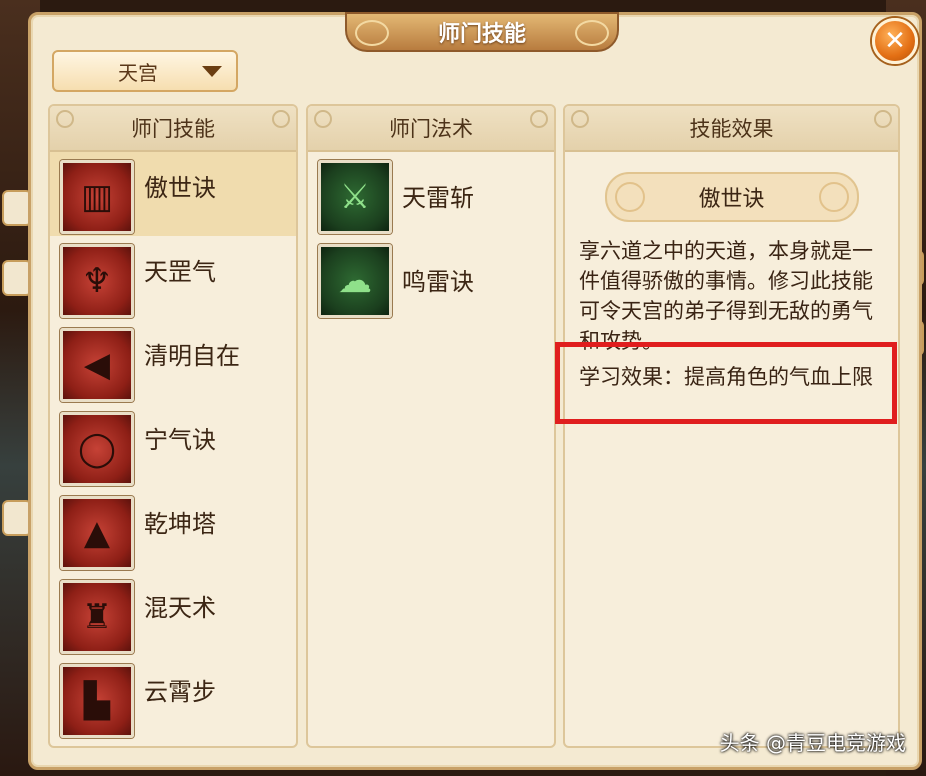 The image size is (926, 776). I want to click on spell-item: ☁ 鸣雷诀, so click(431, 278).